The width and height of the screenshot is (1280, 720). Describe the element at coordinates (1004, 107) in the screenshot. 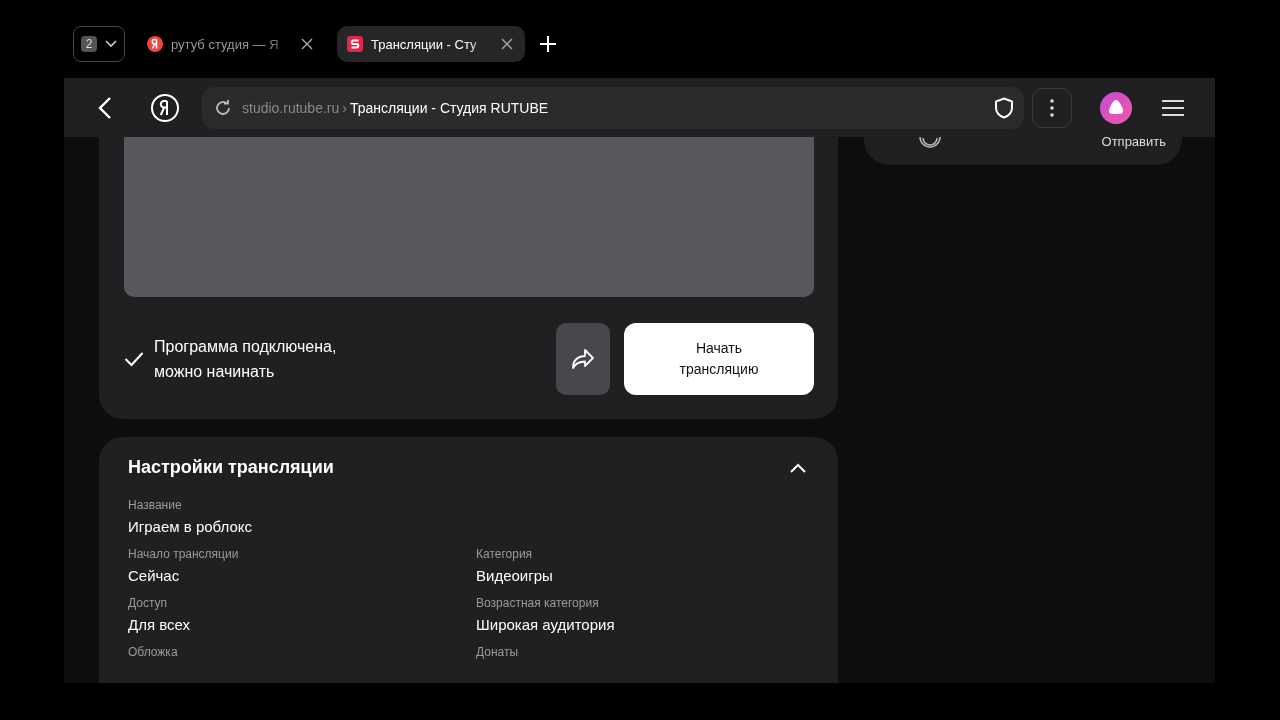

I see `shield-icon` at that location.